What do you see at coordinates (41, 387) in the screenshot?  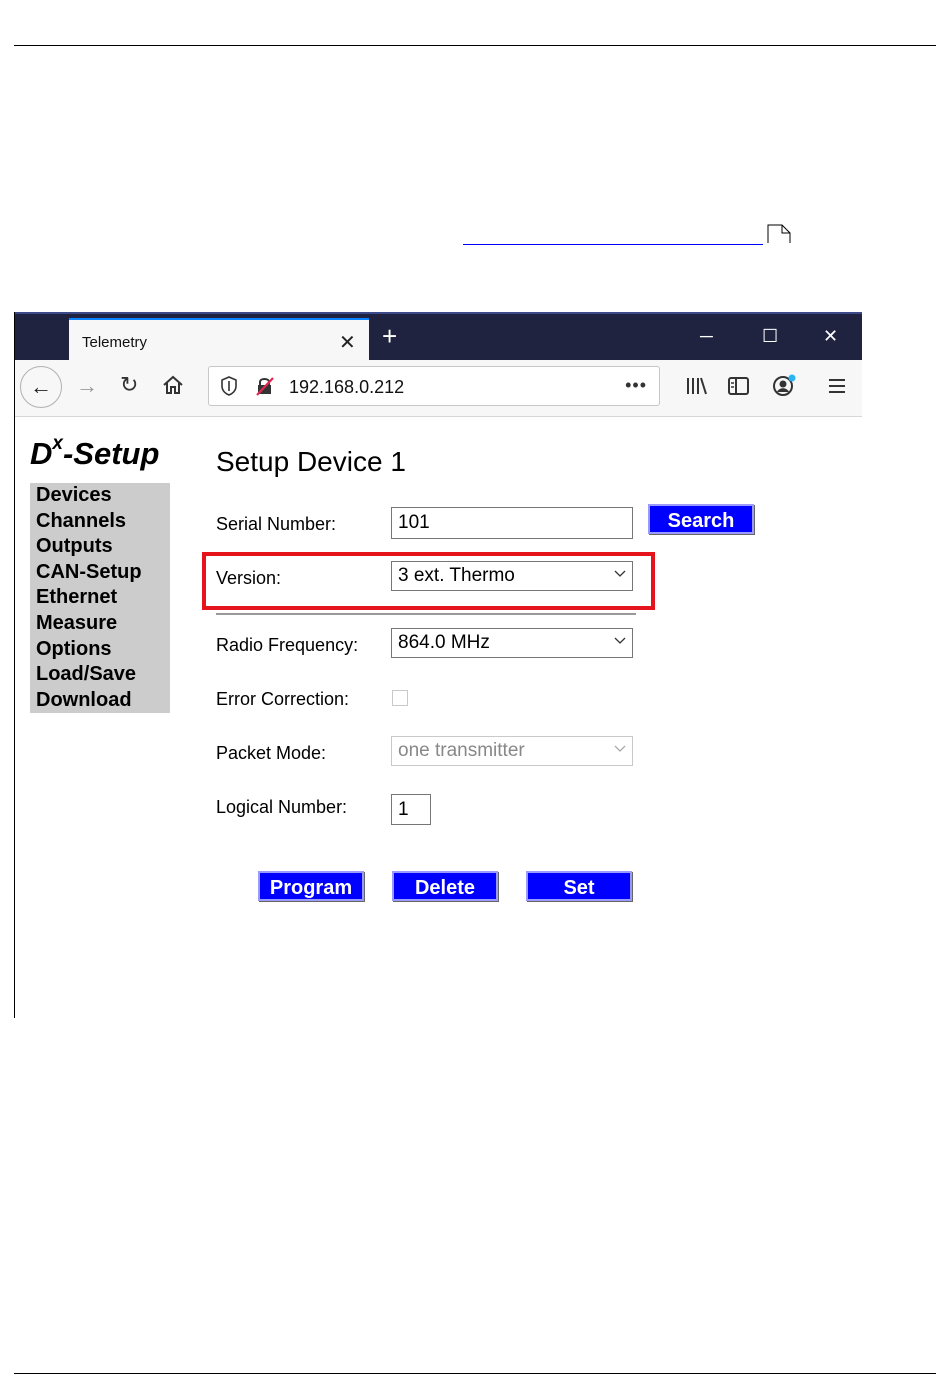 I see `back-arrow-icon: ←` at bounding box center [41, 387].